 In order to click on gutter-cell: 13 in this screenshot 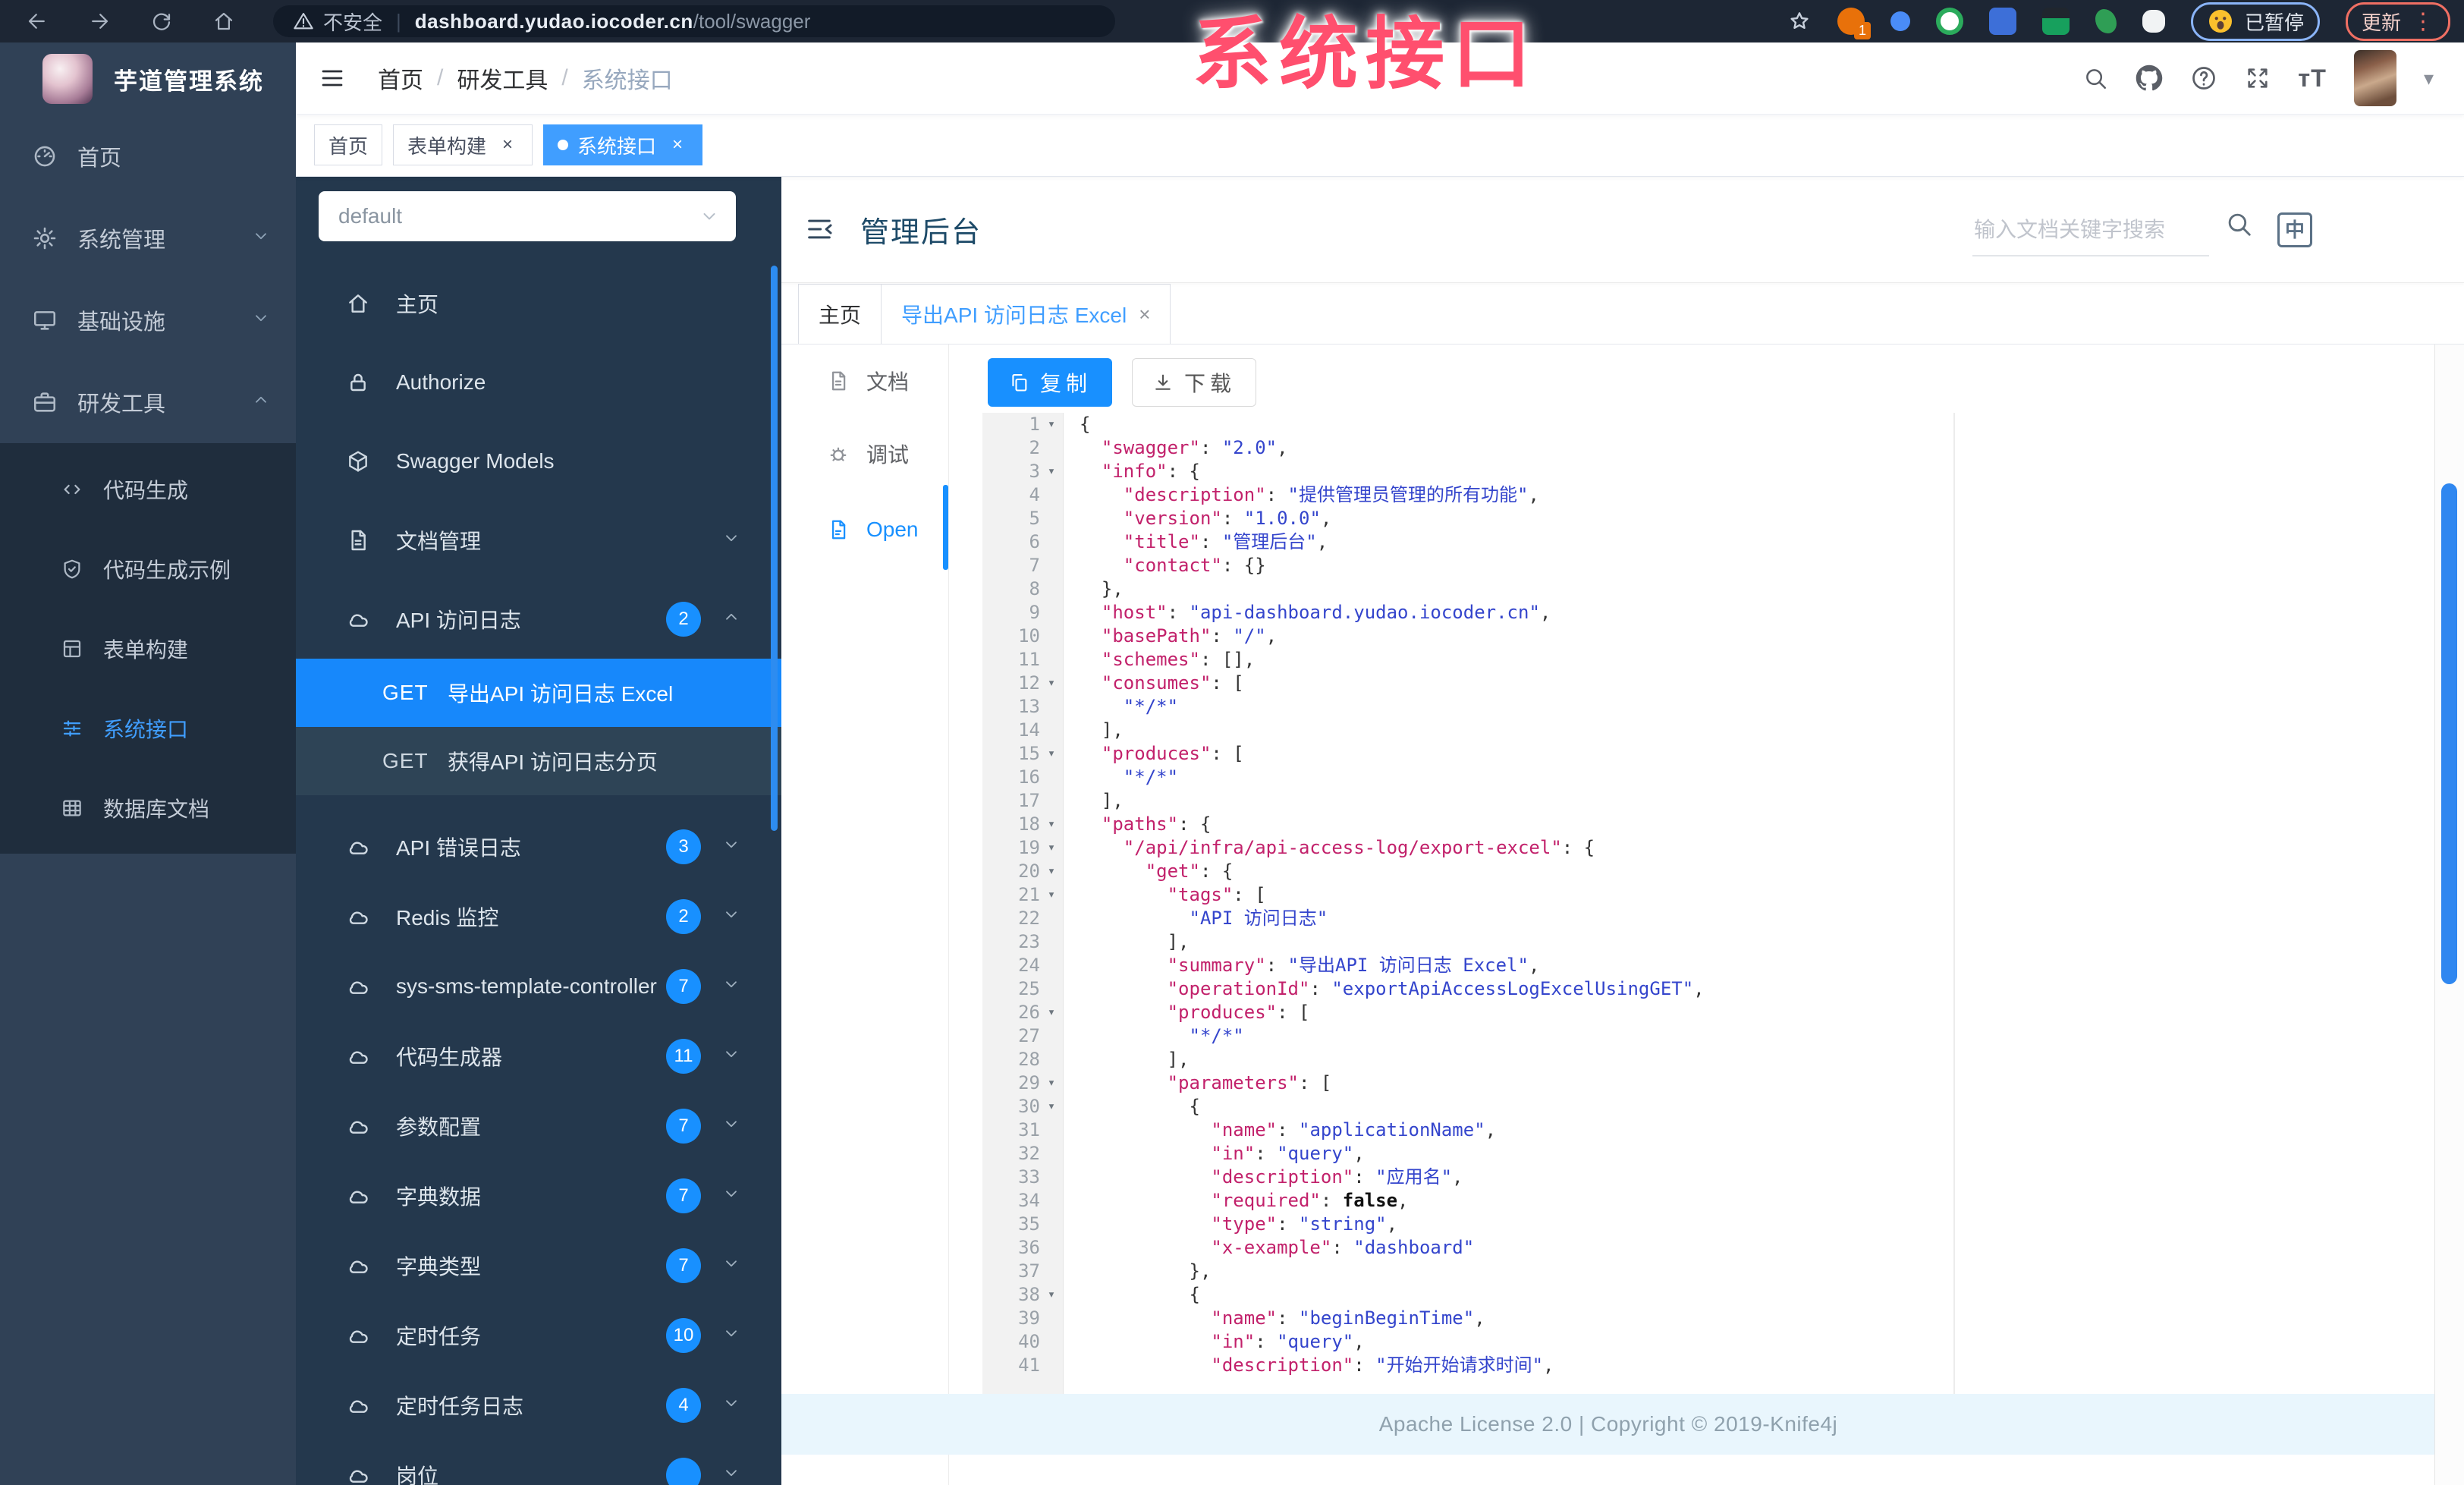, I will do `click(1022, 707)`.